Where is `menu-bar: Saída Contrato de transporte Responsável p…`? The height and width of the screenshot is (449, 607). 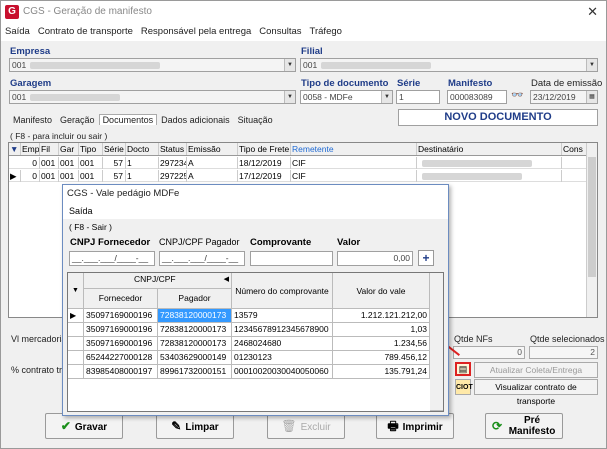
menu-bar: Saída Contrato de transporte Responsável p… is located at coordinates (303, 32).